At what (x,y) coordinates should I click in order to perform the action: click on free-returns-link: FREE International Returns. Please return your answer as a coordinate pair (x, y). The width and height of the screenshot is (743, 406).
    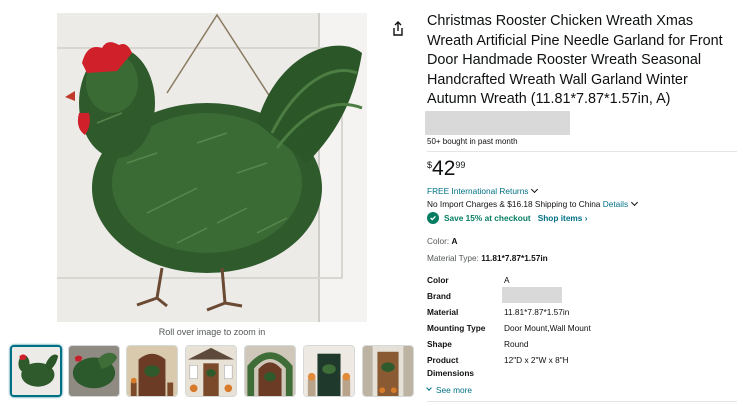
    Looking at the image, I should click on (483, 190).